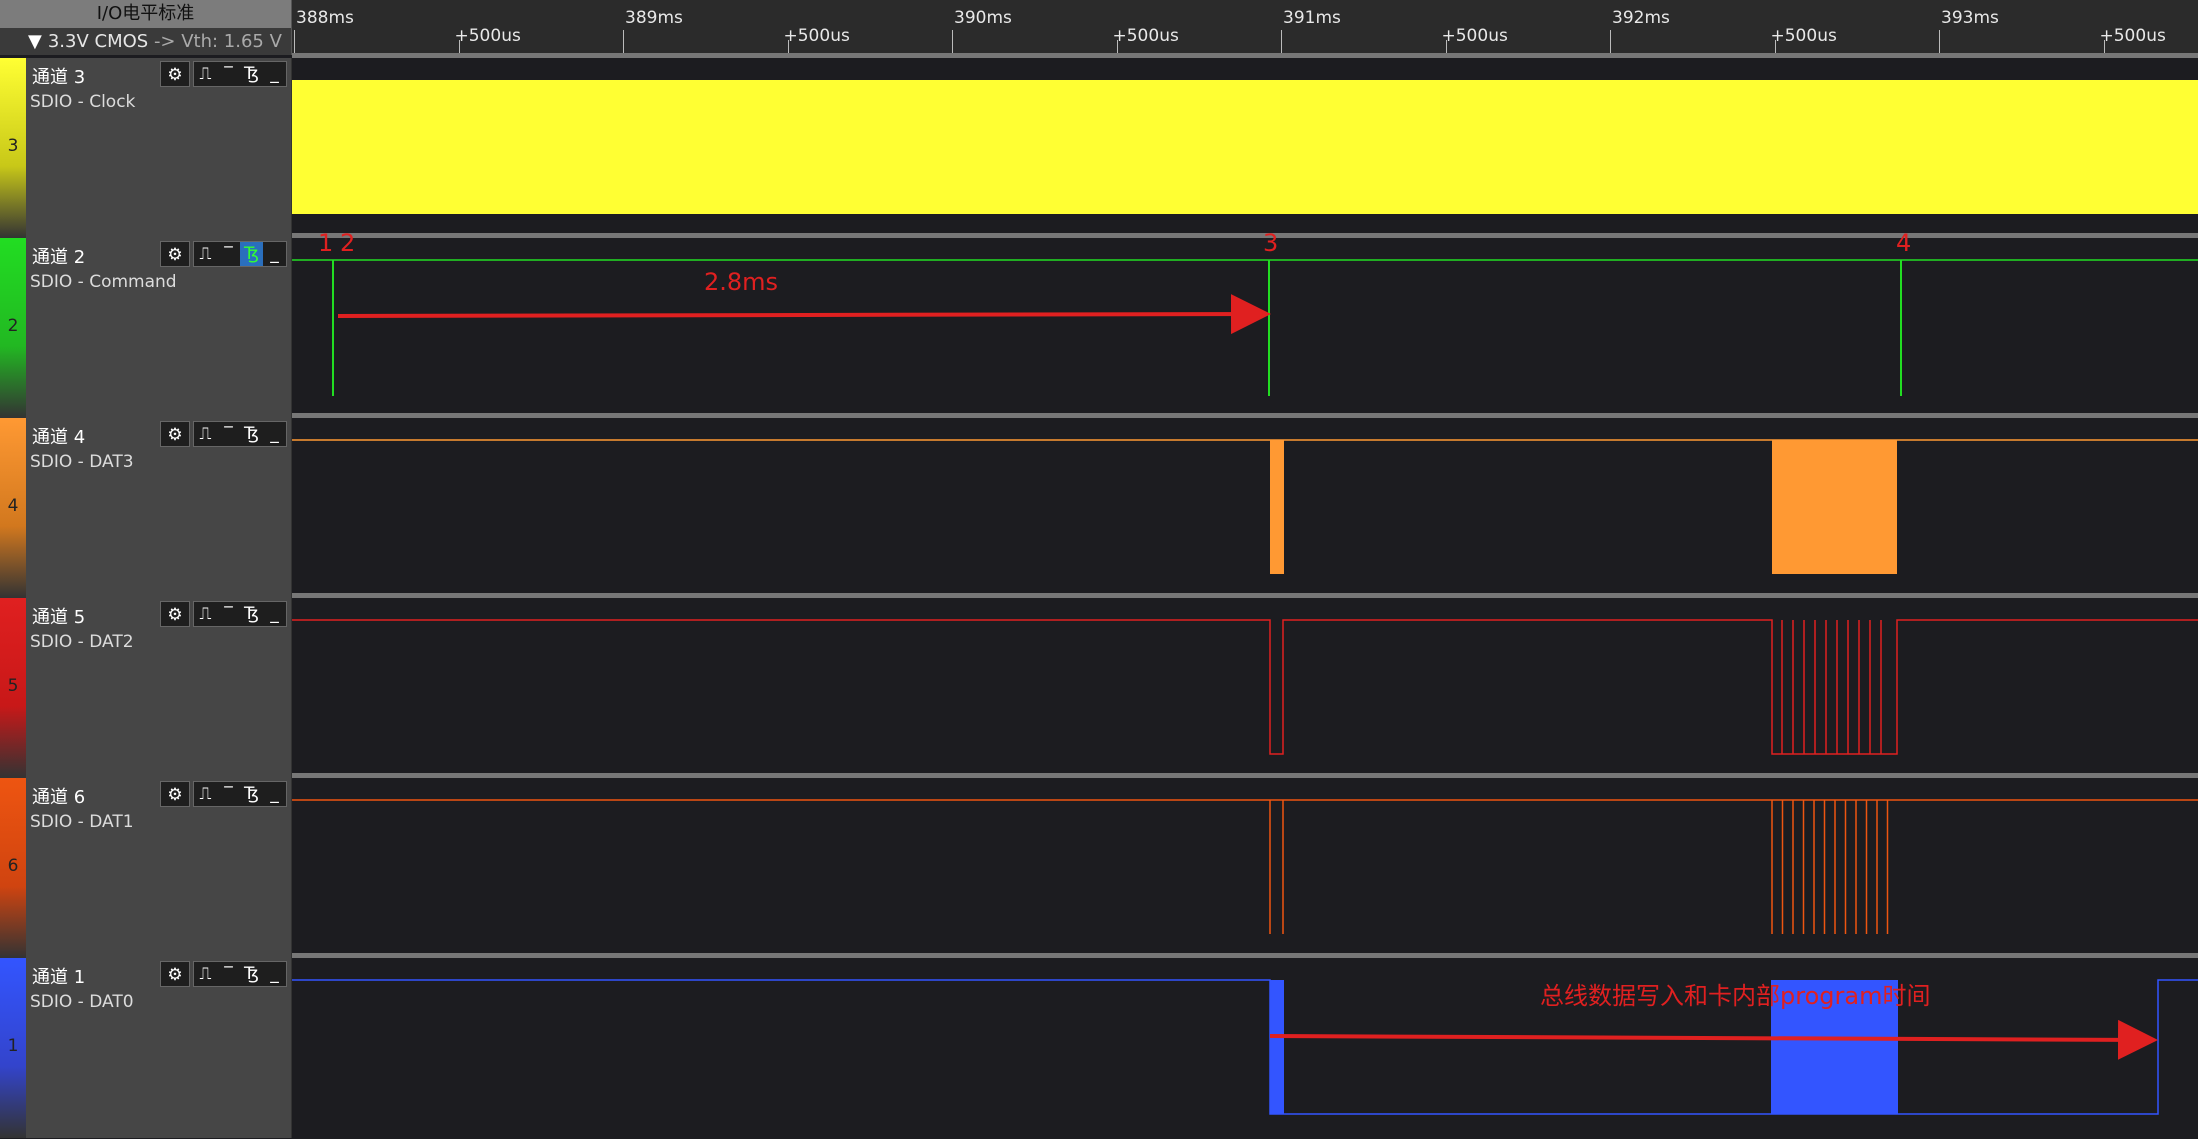 The height and width of the screenshot is (1139, 2198). I want to click on marker-label: 1, so click(325, 243).